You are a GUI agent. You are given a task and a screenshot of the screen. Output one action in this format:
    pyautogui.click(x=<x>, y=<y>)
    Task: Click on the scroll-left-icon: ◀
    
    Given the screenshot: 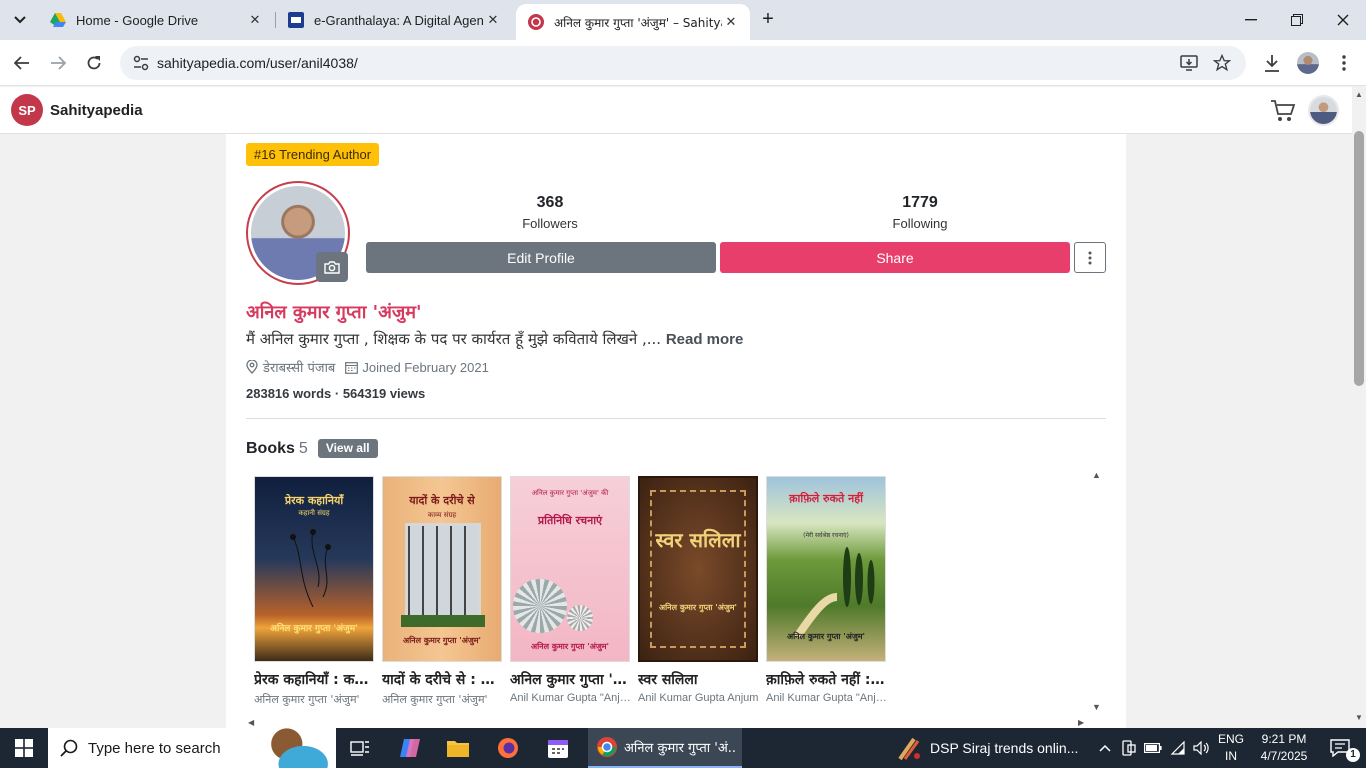 What is the action you would take?
    pyautogui.click(x=251, y=722)
    